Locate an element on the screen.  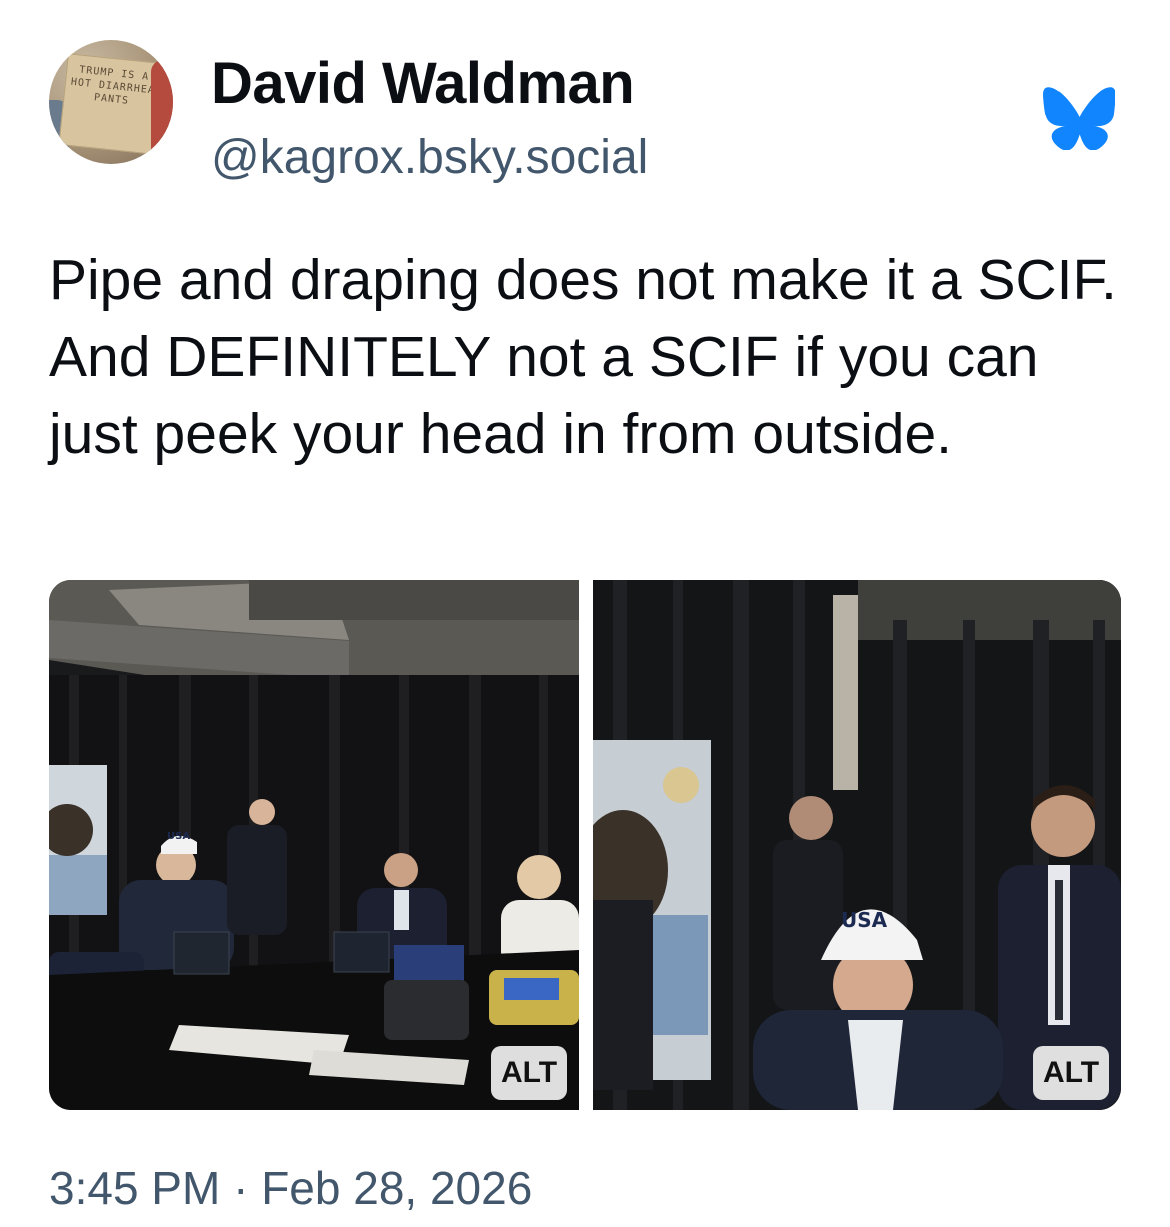
avatar-protest-sign: TRUMP IS A HOT DIARRHEA PANTS is located at coordinates (111, 104).